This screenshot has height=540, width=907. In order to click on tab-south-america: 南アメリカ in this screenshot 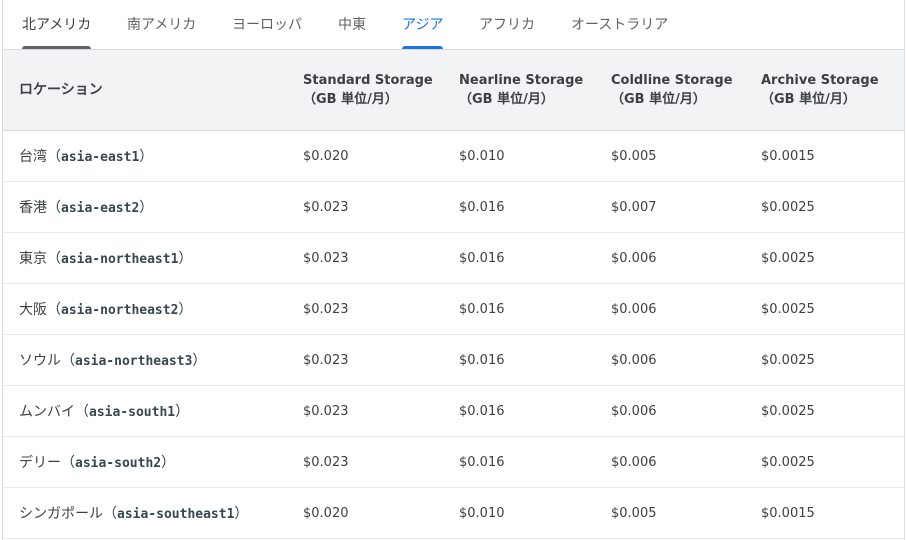, I will do `click(161, 24)`.